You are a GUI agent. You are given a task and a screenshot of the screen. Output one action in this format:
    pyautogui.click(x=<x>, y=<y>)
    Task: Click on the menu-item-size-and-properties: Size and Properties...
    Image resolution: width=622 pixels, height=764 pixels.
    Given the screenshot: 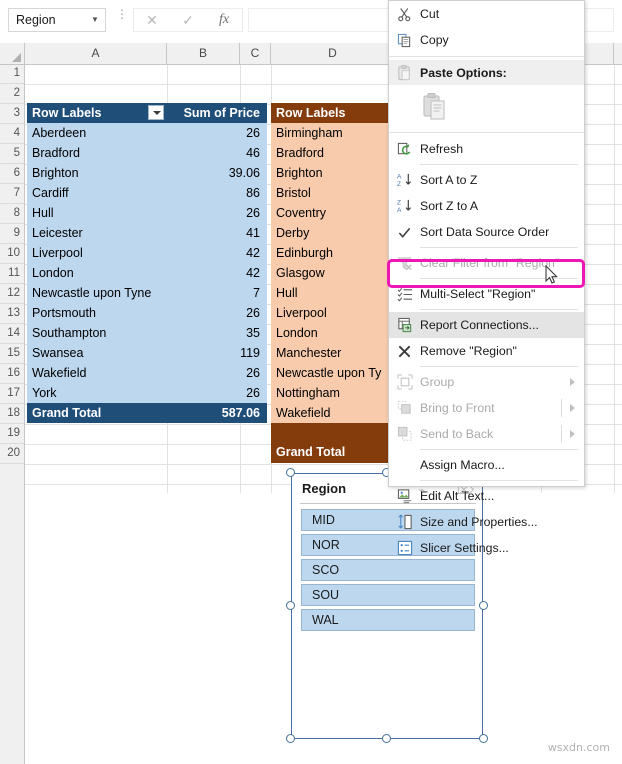 What is the action you would take?
    pyautogui.click(x=486, y=522)
    